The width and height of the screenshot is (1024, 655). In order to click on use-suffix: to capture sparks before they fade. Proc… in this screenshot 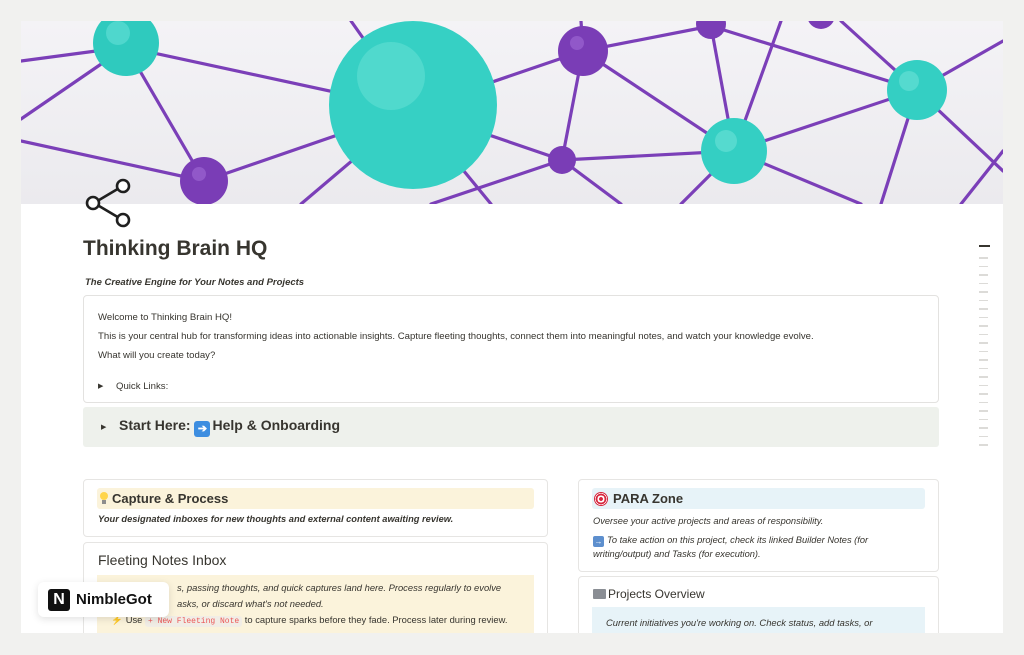, I will do `click(376, 619)`.